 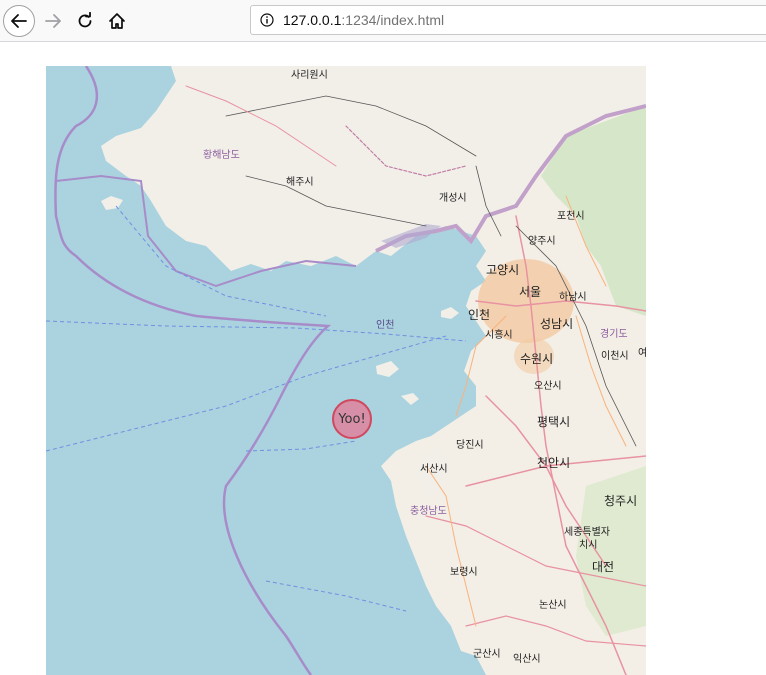 I want to click on map-label-chungnam: 충청남도, so click(x=428, y=511).